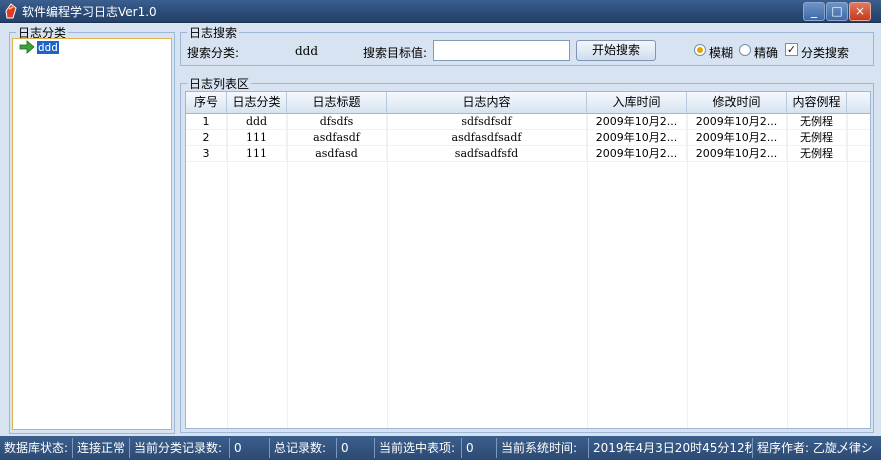 This screenshot has width=881, height=460. What do you see at coordinates (206, 122) in the screenshot?
I see `cell-index: 1` at bounding box center [206, 122].